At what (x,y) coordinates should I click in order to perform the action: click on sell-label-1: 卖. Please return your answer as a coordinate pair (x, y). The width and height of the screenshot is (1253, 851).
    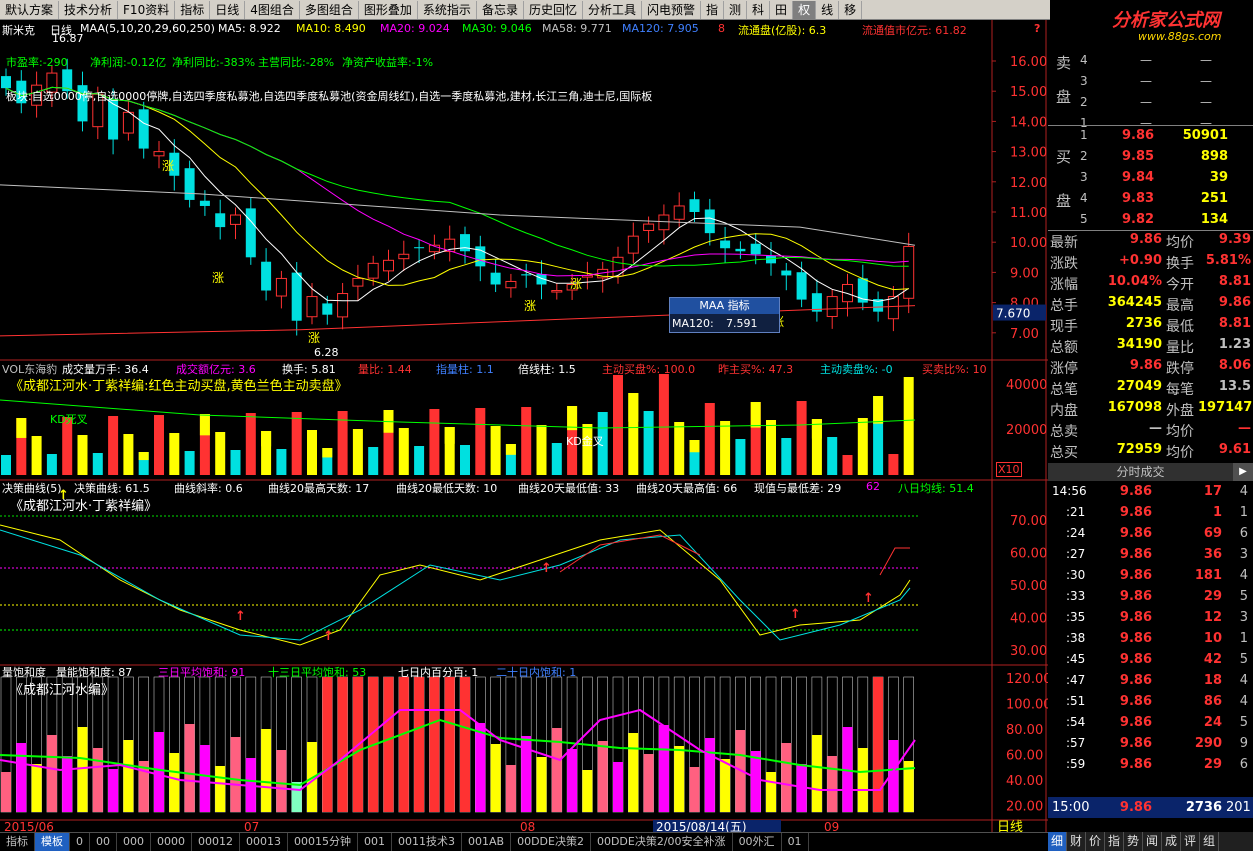
    Looking at the image, I should click on (1064, 63).